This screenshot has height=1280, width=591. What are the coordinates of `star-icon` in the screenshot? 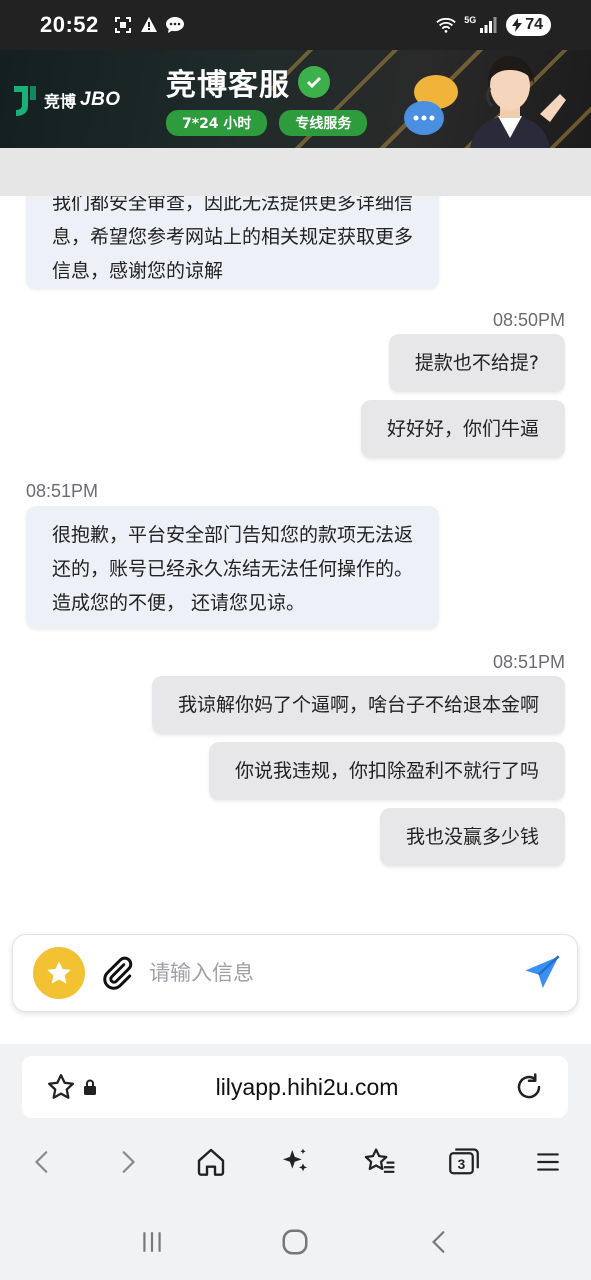 It's located at (59, 972).